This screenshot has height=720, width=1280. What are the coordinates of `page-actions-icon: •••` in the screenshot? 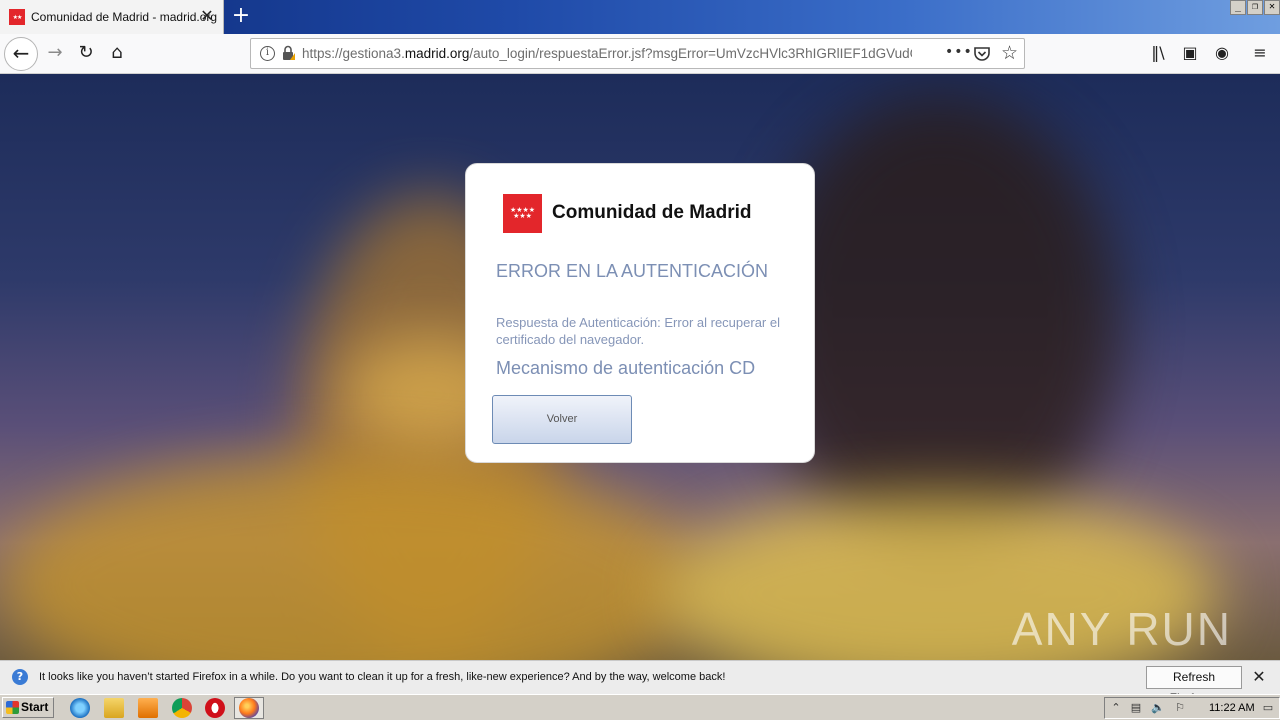 It's located at (959, 52).